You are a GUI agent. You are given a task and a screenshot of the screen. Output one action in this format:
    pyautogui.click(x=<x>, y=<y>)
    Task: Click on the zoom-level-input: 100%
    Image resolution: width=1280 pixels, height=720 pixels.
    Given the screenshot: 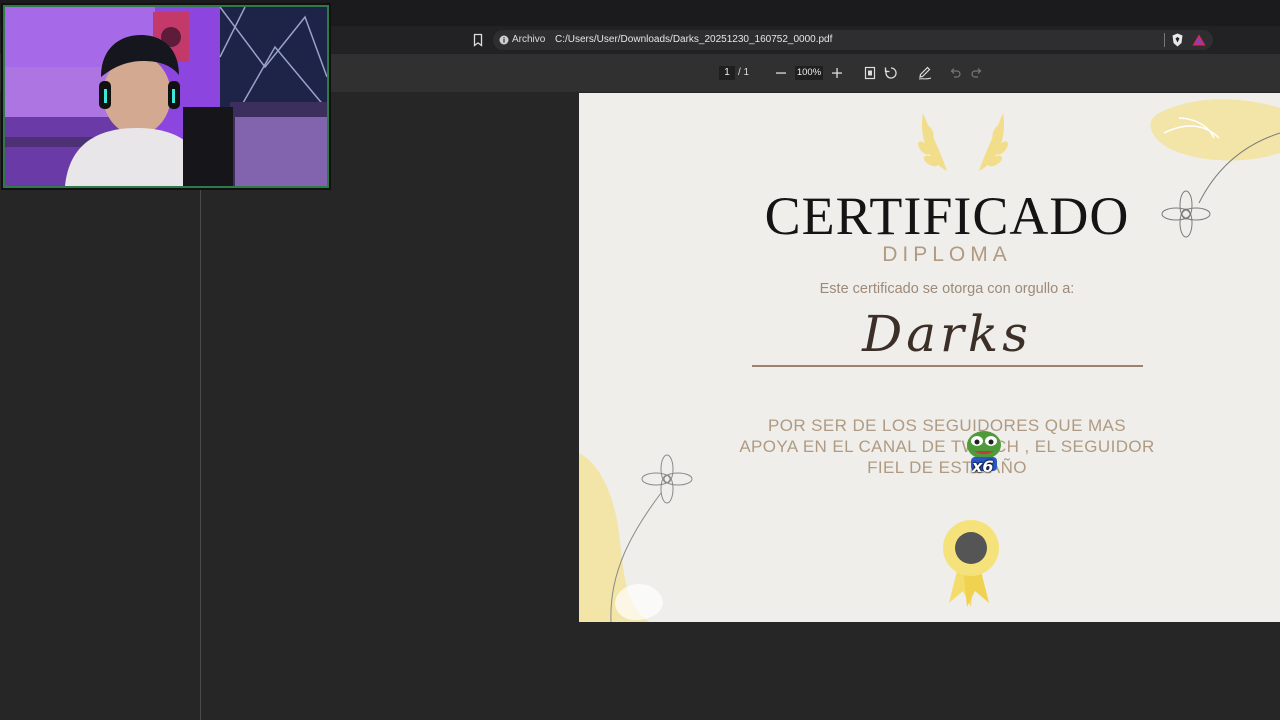 What is the action you would take?
    pyautogui.click(x=809, y=73)
    